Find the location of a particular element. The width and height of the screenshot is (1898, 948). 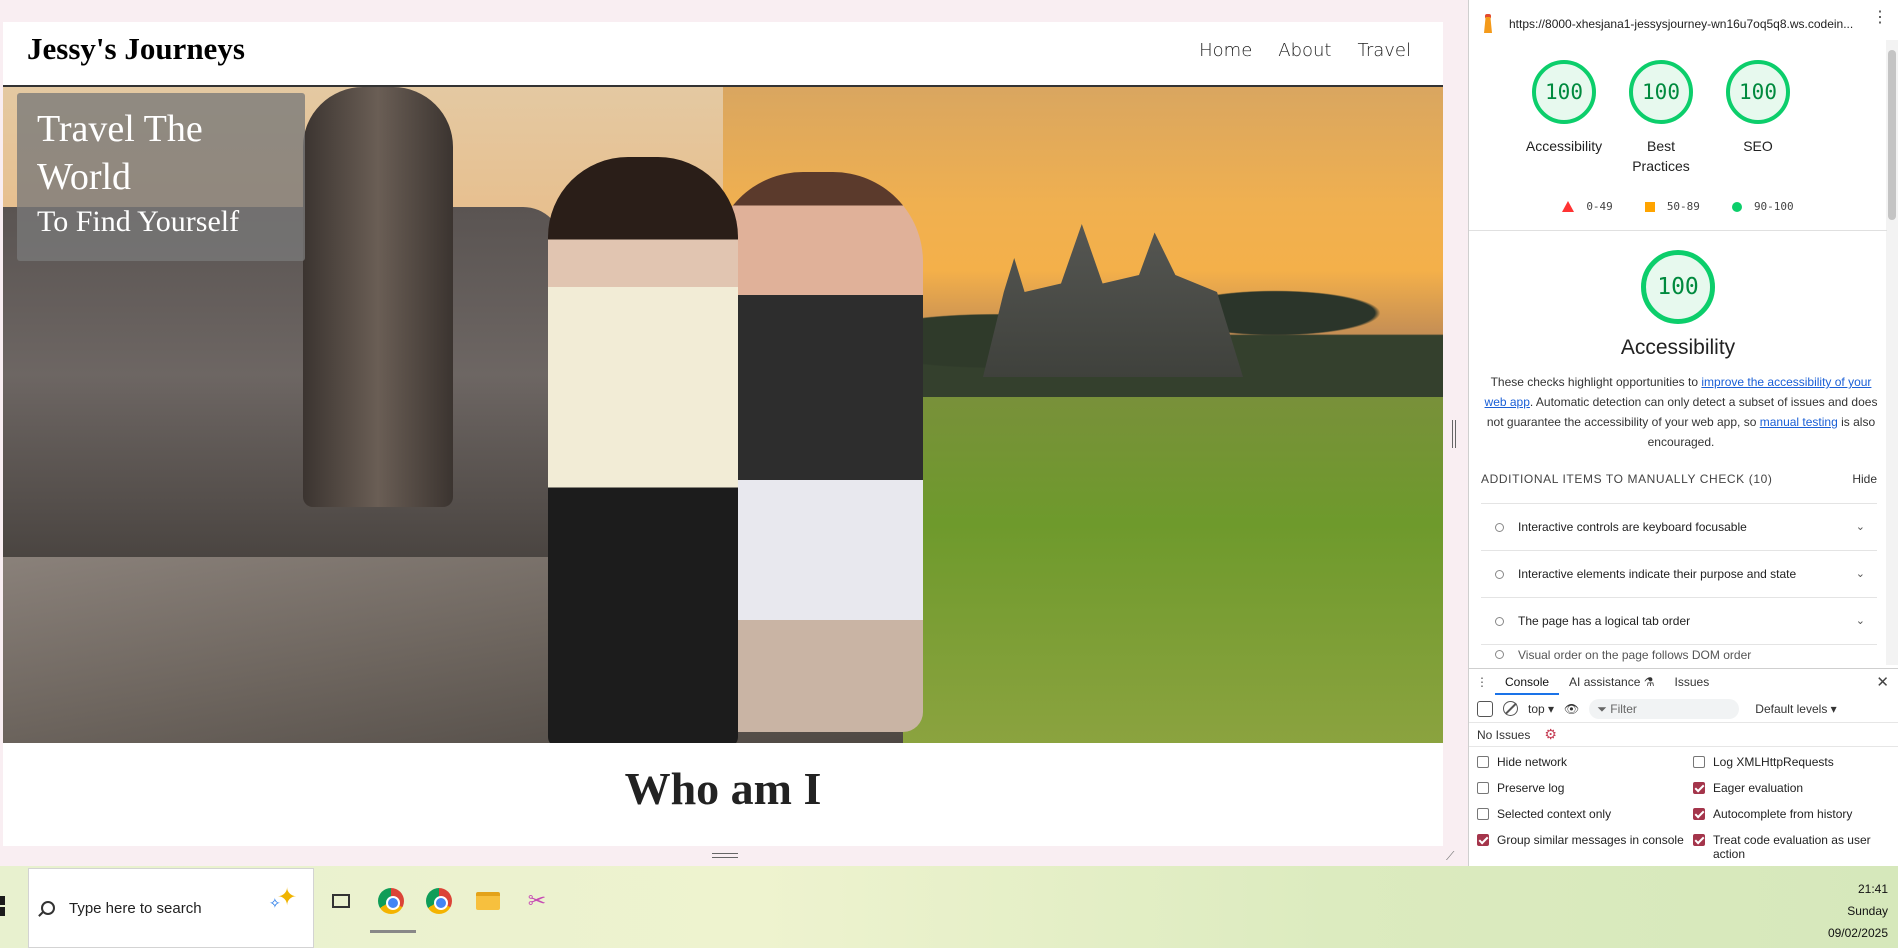

sidebar-toggle-icon is located at coordinates (1485, 708).